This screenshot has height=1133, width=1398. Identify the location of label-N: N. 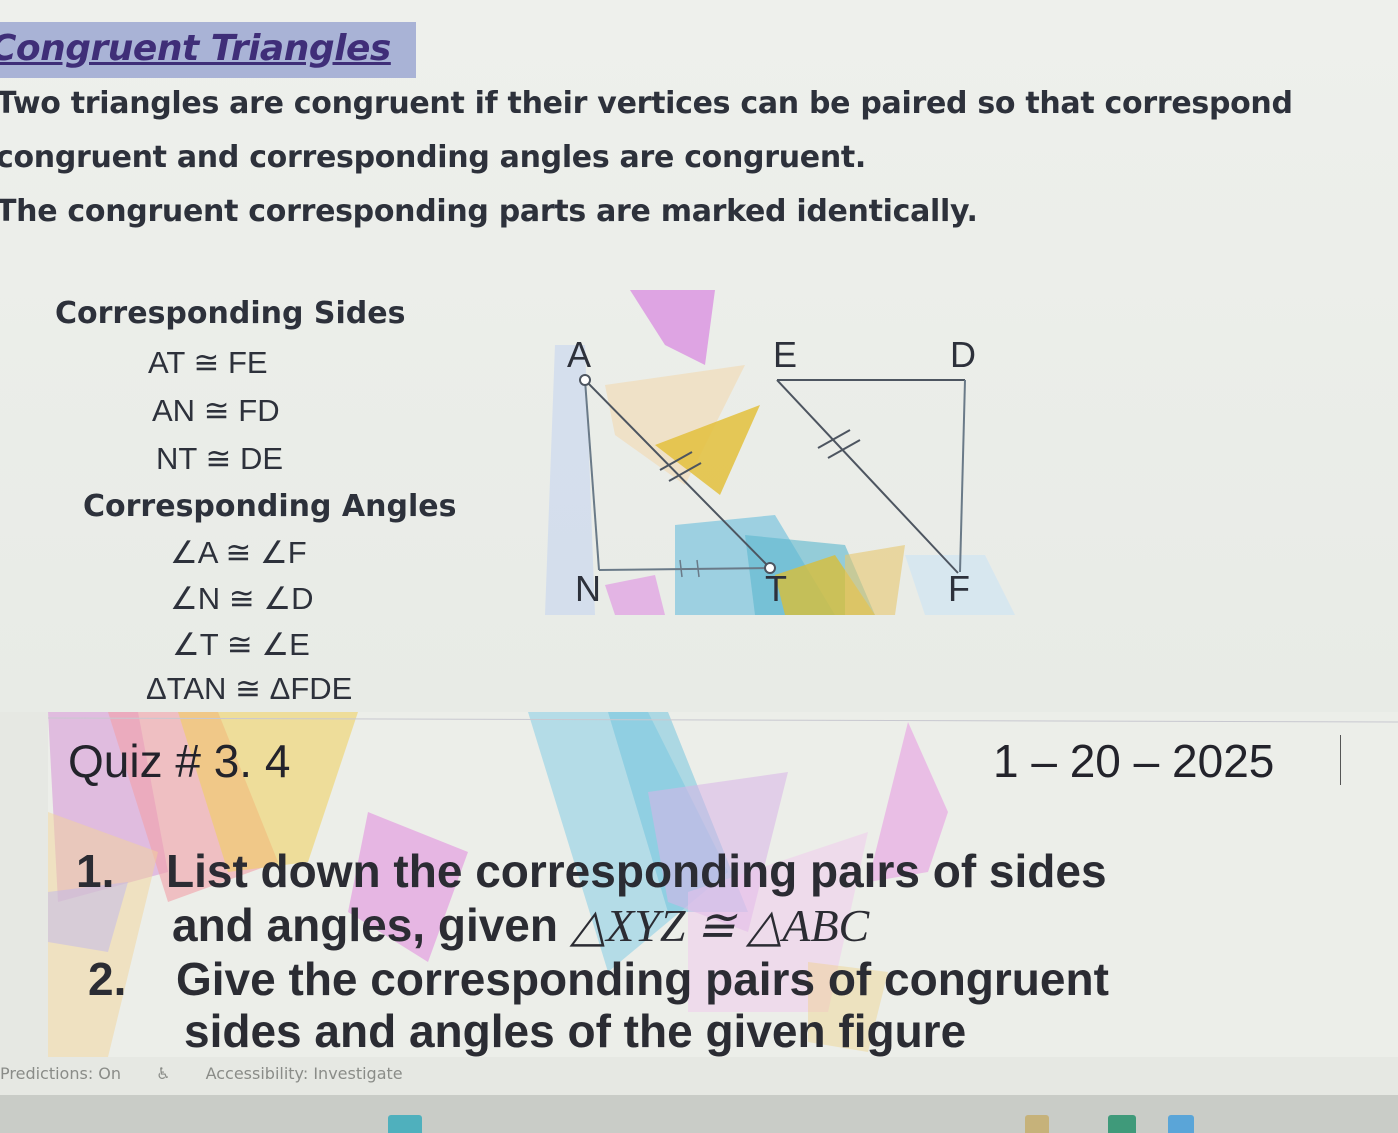
(588, 588).